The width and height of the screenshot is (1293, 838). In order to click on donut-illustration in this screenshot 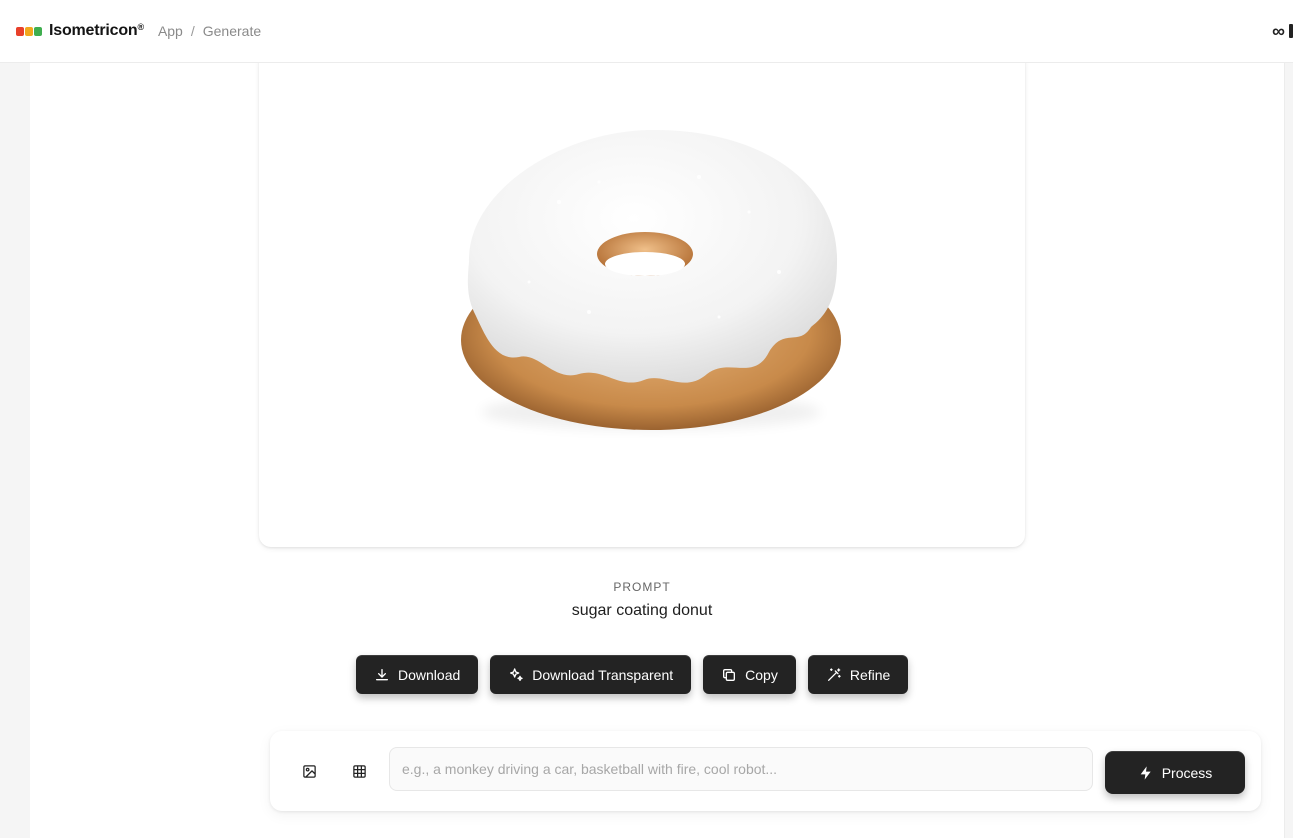, I will do `click(651, 279)`.